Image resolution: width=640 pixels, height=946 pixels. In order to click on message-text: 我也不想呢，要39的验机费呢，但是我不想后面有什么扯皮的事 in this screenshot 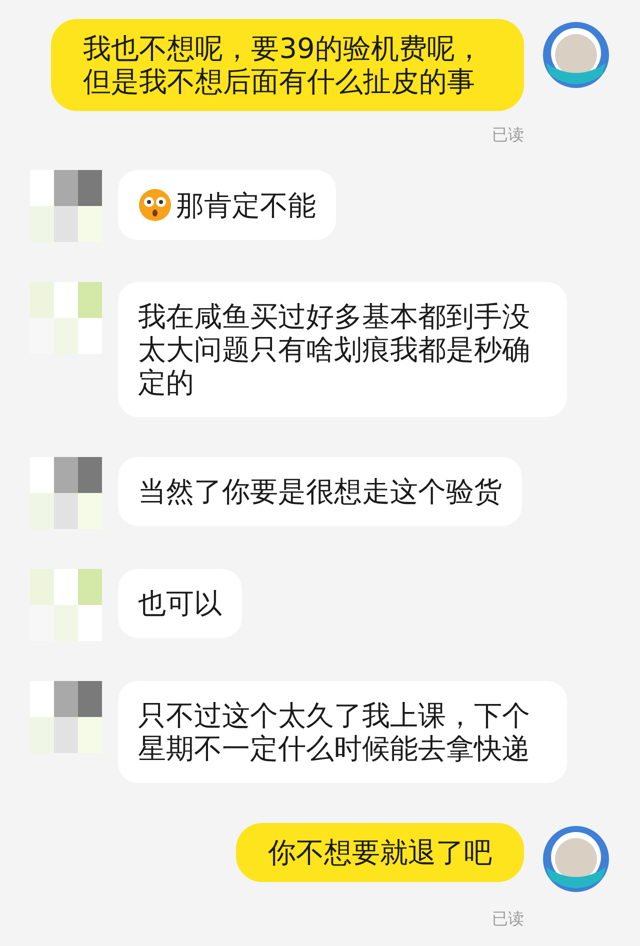, I will do `click(283, 65)`.